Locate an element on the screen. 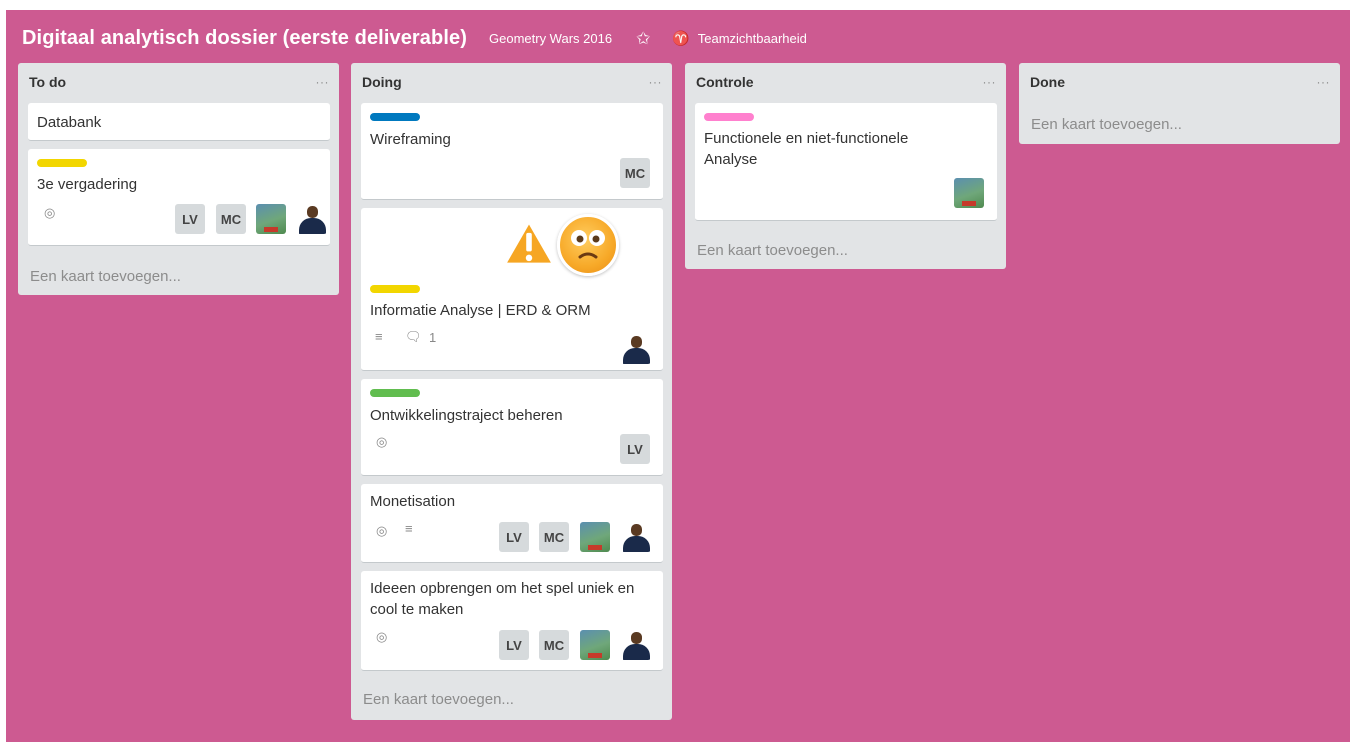 The image size is (1350, 742). card-title: Wireframing is located at coordinates (410, 139).